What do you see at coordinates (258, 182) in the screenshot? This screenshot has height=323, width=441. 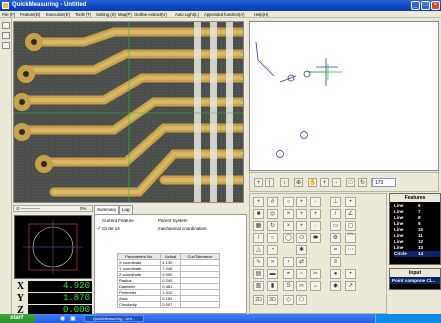 I see `crosshair-icon: +` at bounding box center [258, 182].